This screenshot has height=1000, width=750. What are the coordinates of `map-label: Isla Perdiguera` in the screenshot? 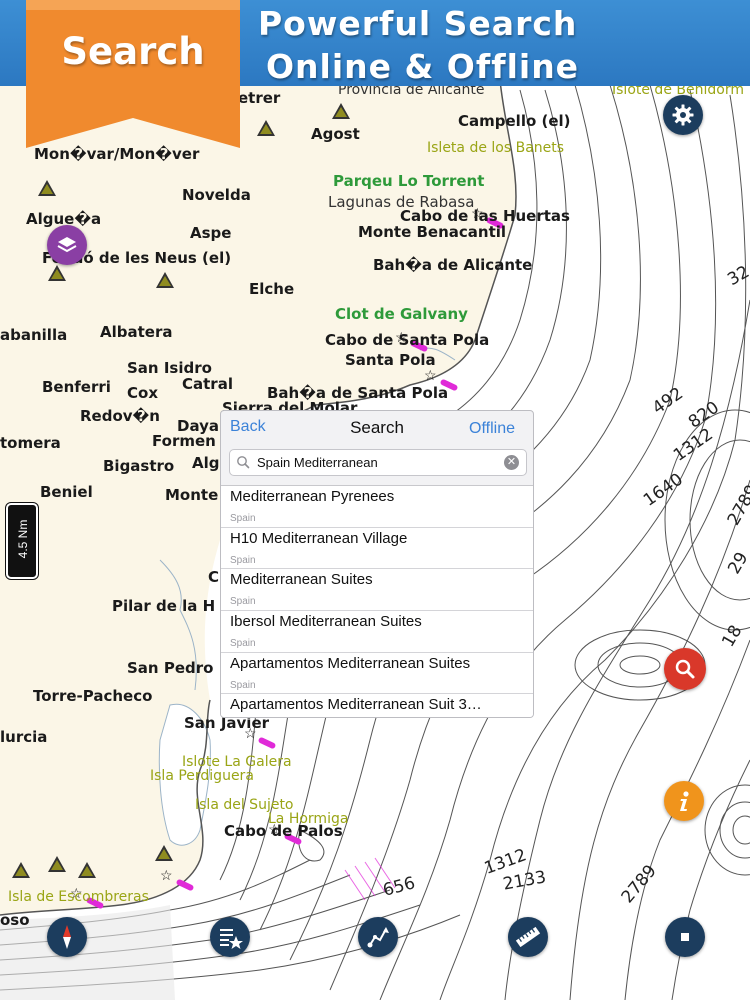 It's located at (202, 776).